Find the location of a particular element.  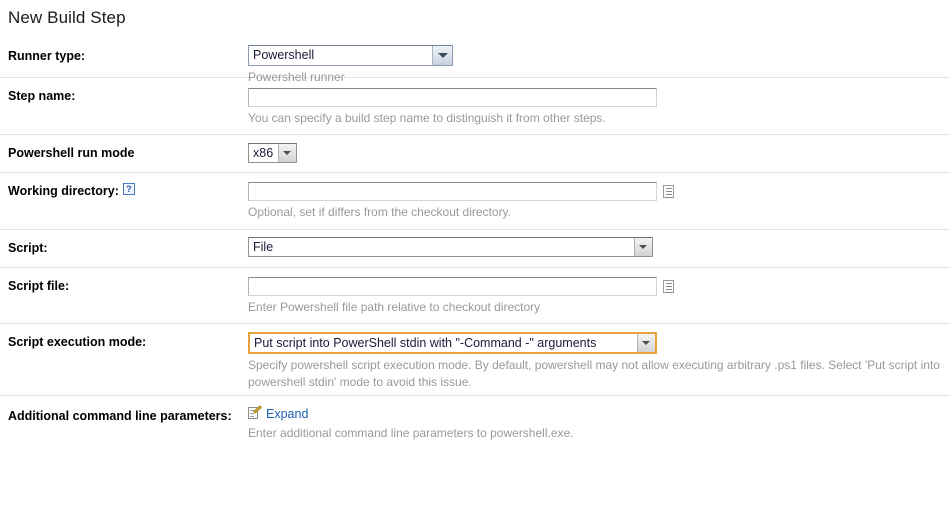

edit-document-icon is located at coordinates (255, 412).